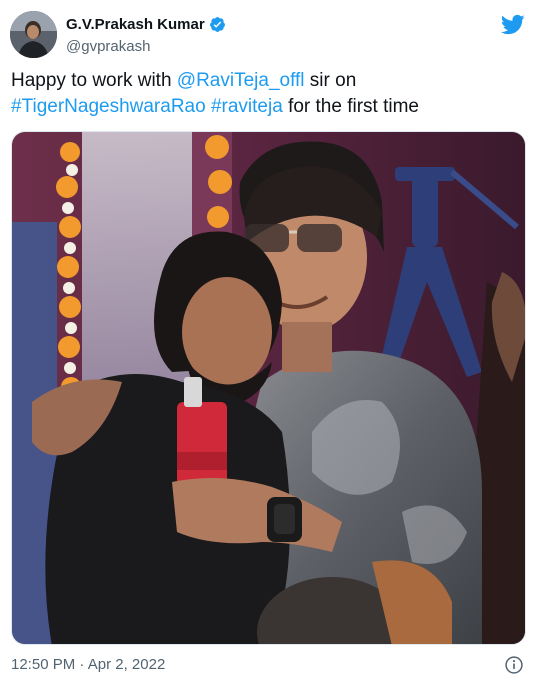 The width and height of the screenshot is (541, 693). What do you see at coordinates (108, 106) in the screenshot?
I see `hashtag-link: #TigerNageshwaraRao` at bounding box center [108, 106].